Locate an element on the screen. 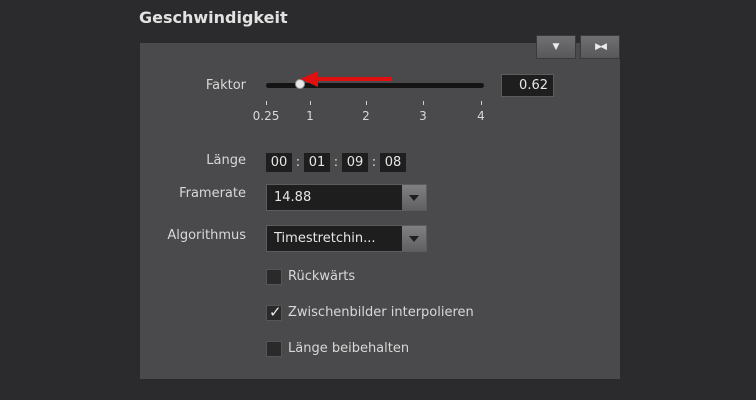 This screenshot has width=756, height=400. framerate-value: 14.88 is located at coordinates (293, 197).